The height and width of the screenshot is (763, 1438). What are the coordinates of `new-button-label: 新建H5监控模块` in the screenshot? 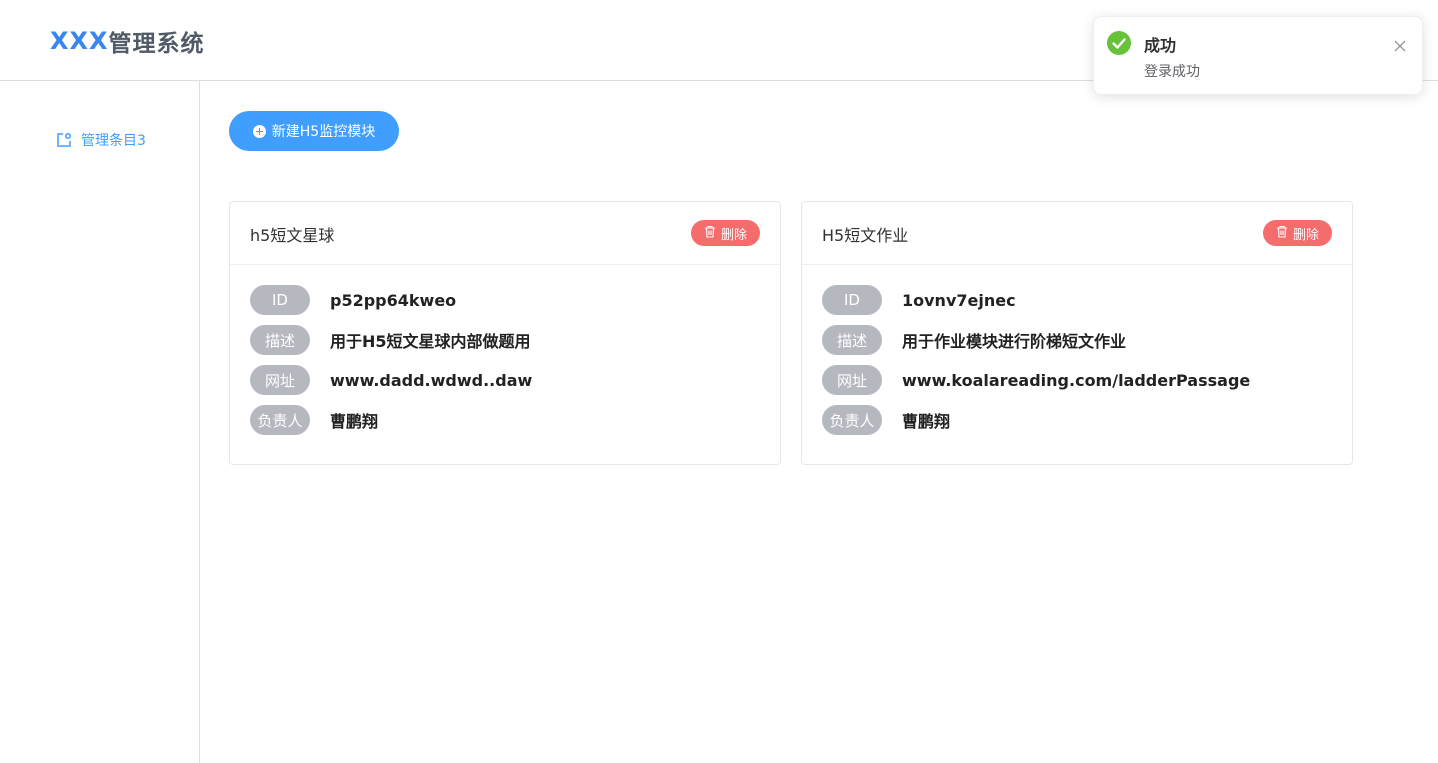 It's located at (323, 132).